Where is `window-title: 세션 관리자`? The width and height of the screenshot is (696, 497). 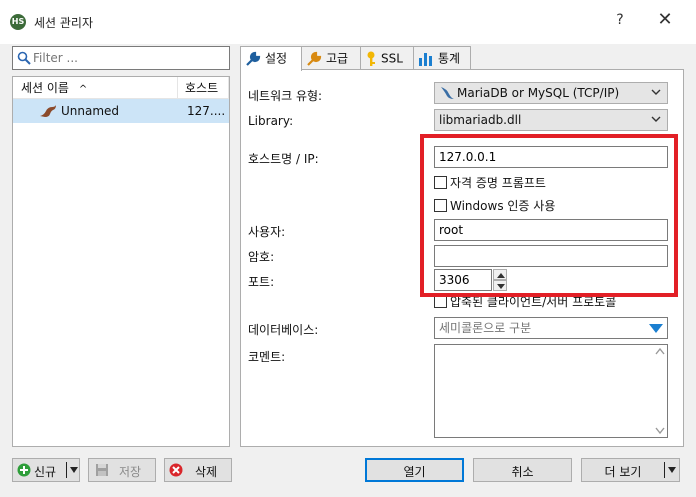 window-title: 세션 관리자 is located at coordinates (64, 23).